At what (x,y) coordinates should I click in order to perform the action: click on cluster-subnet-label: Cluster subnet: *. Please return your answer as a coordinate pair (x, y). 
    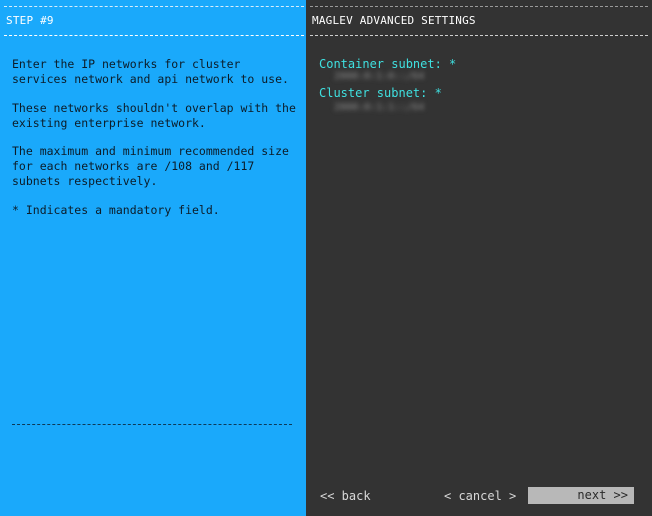
    Looking at the image, I should click on (380, 93).